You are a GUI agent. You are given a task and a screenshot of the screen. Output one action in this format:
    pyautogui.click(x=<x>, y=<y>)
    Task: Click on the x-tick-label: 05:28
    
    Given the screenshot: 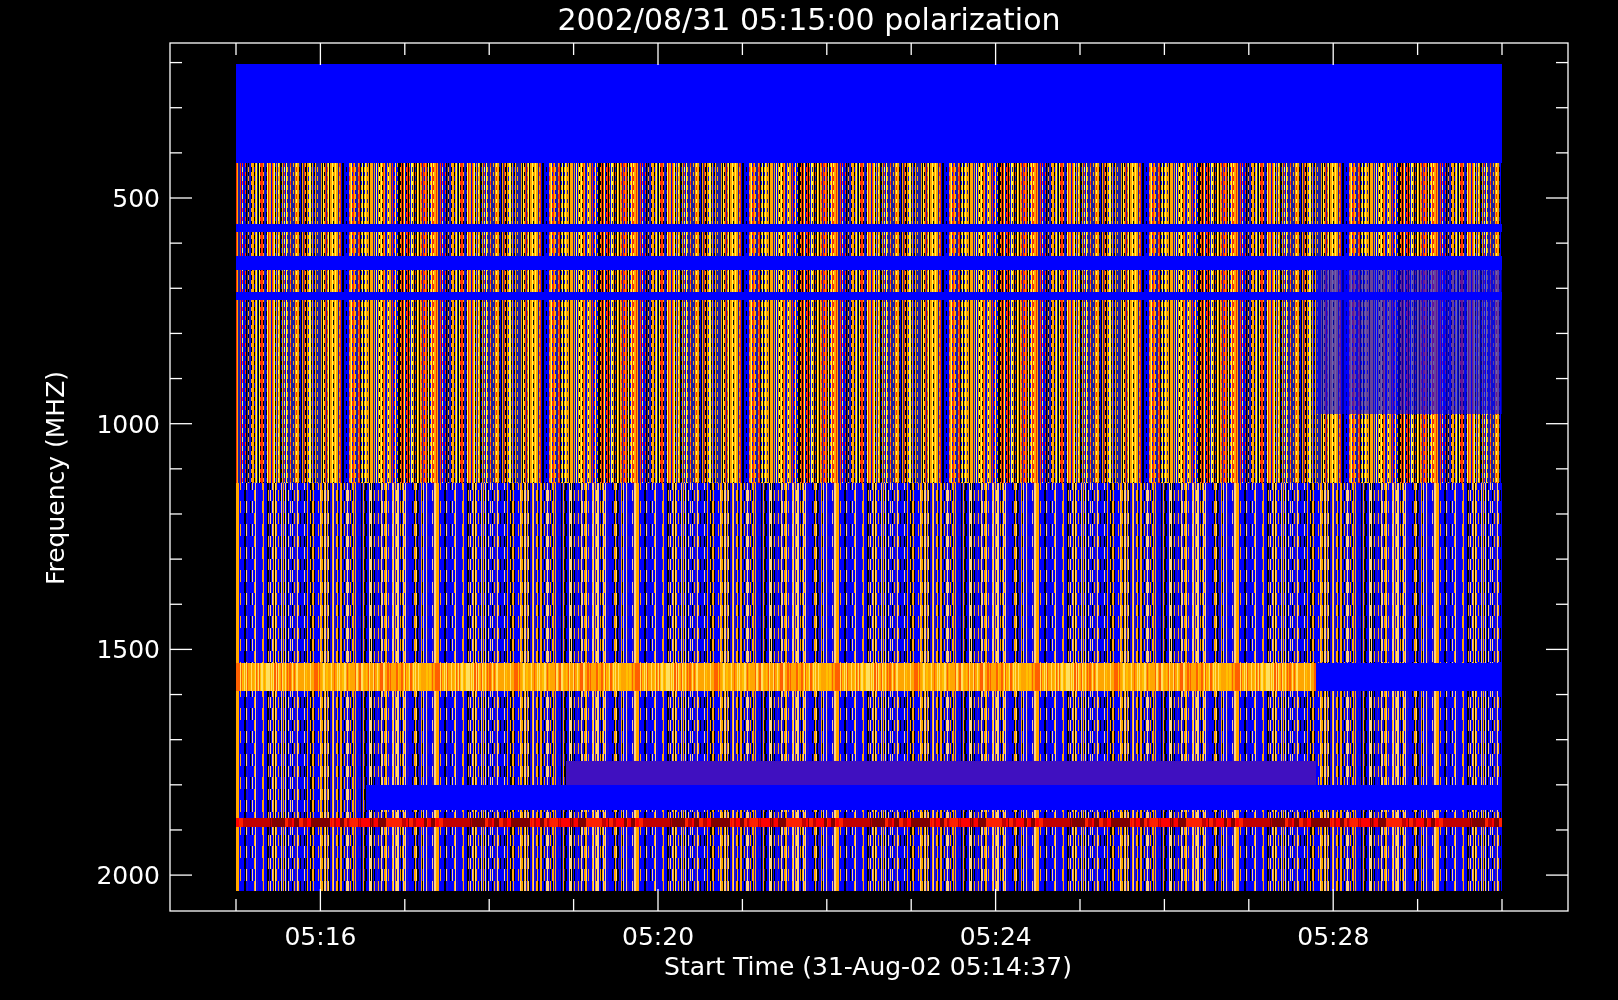 What is the action you would take?
    pyautogui.click(x=1333, y=936)
    